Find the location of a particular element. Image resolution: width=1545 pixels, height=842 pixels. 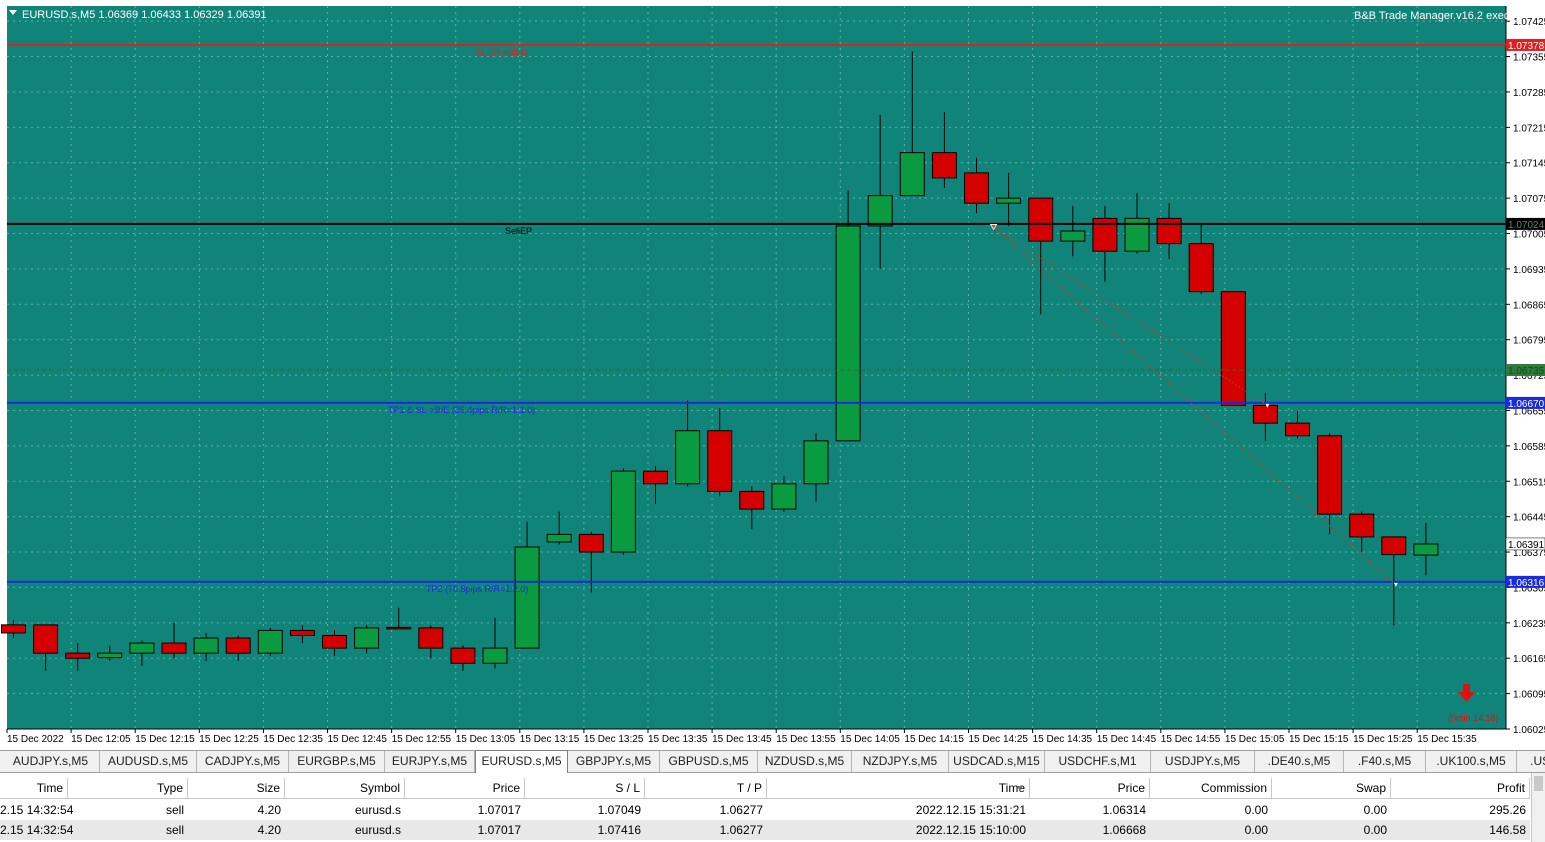

tab-audusd-s-m5: AUDUSD.s,M5 is located at coordinates (148, 761).